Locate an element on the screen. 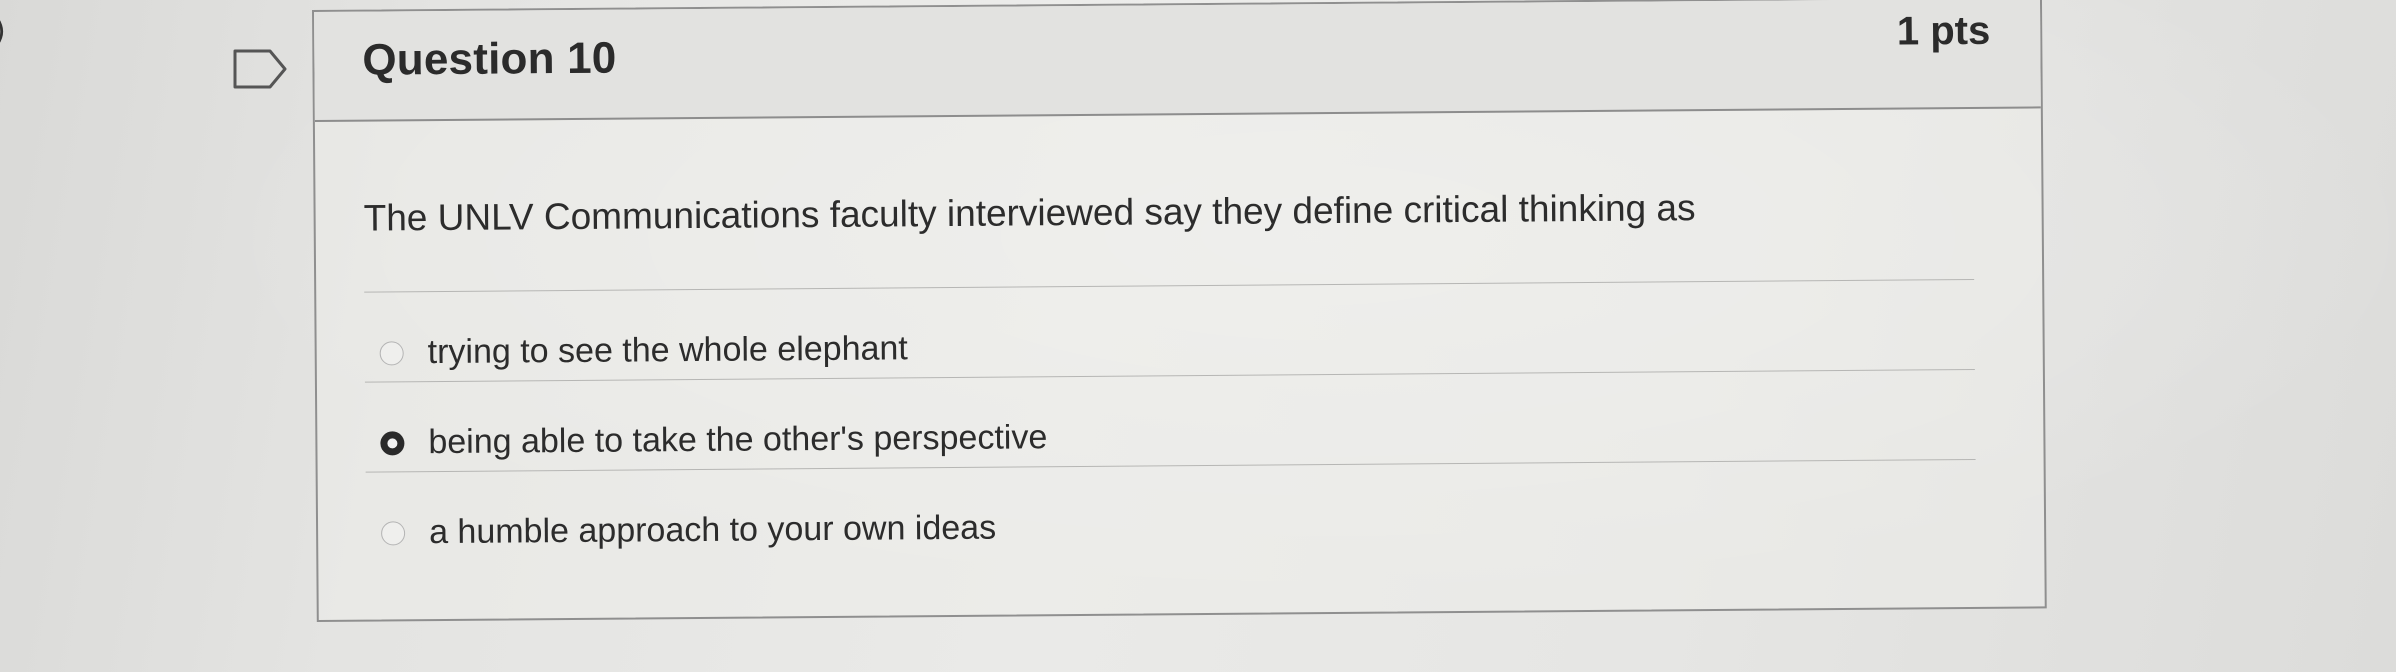 The height and width of the screenshot is (672, 2396). flag-question-icon is located at coordinates (260, 69).